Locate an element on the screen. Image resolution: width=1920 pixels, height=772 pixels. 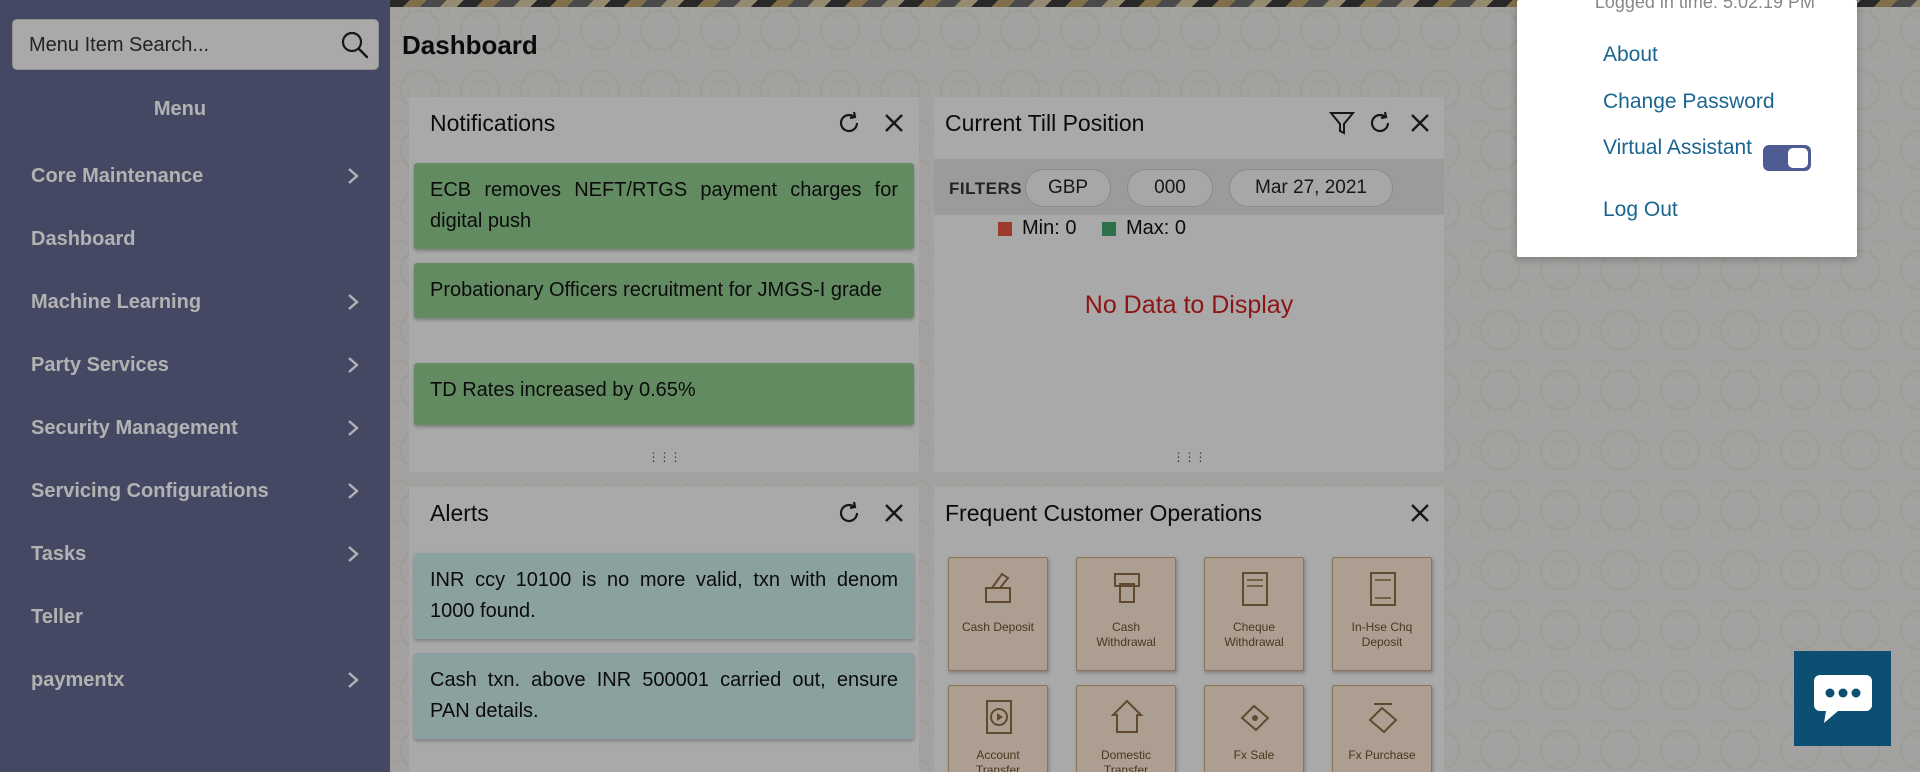
log-out-link: Log Out is located at coordinates (1640, 210).